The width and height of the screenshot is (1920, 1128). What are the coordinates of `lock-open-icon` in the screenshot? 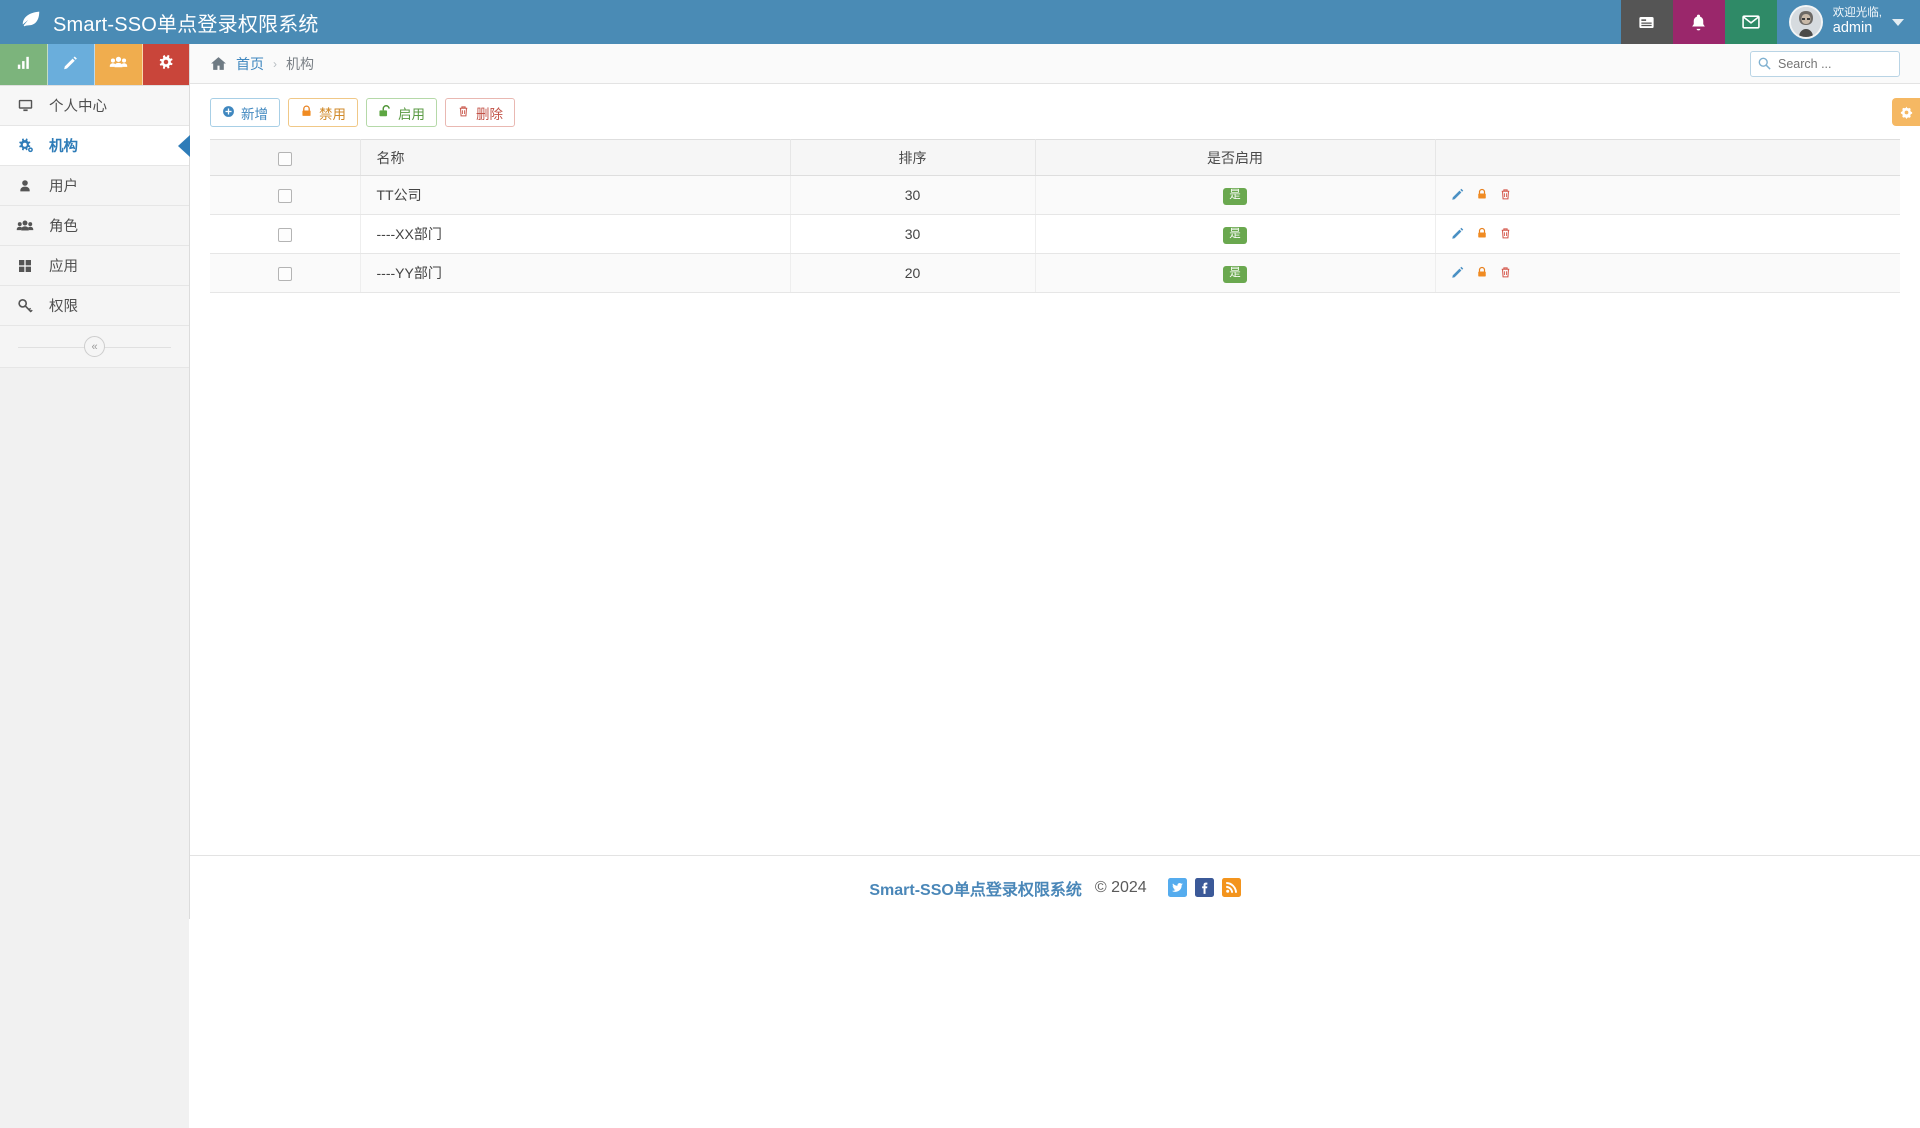 It's located at (385, 112).